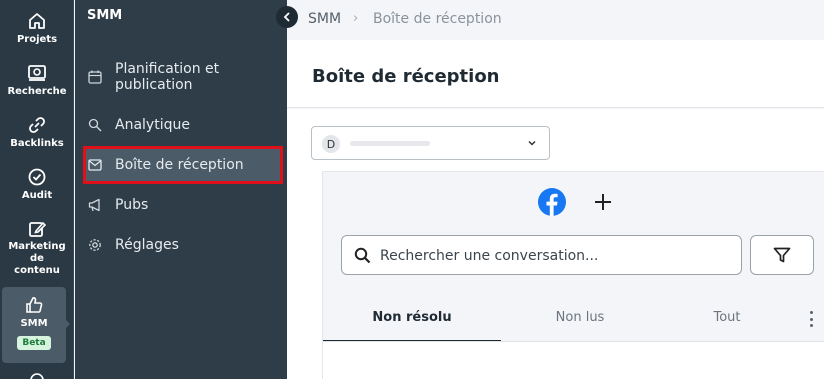  What do you see at coordinates (38, 229) in the screenshot?
I see `edit-icon` at bounding box center [38, 229].